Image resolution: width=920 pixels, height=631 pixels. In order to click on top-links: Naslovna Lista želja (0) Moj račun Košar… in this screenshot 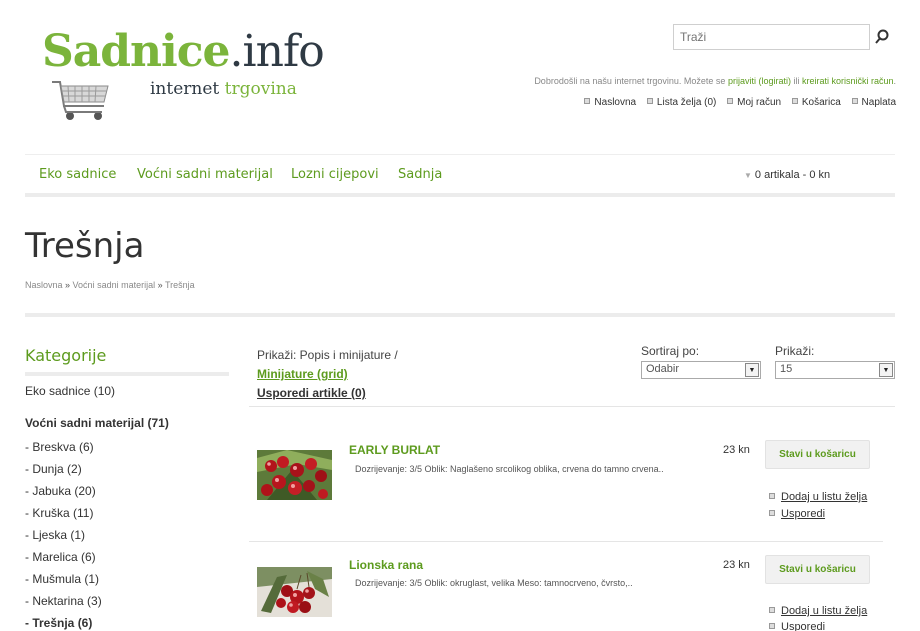, I will do `click(728, 102)`.